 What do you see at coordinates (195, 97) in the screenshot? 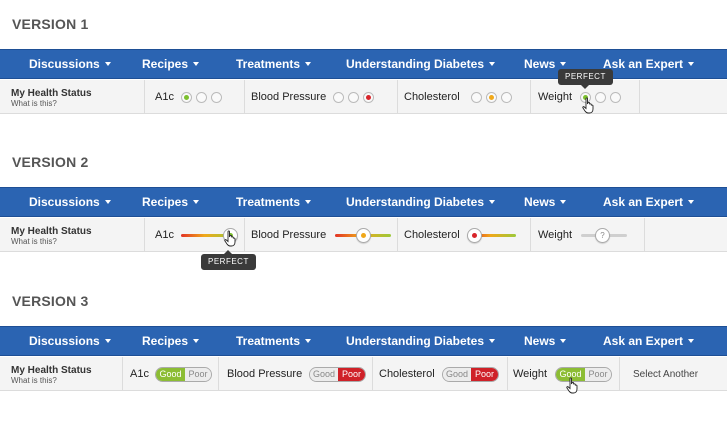
I see `metric-a1c: A1c` at bounding box center [195, 97].